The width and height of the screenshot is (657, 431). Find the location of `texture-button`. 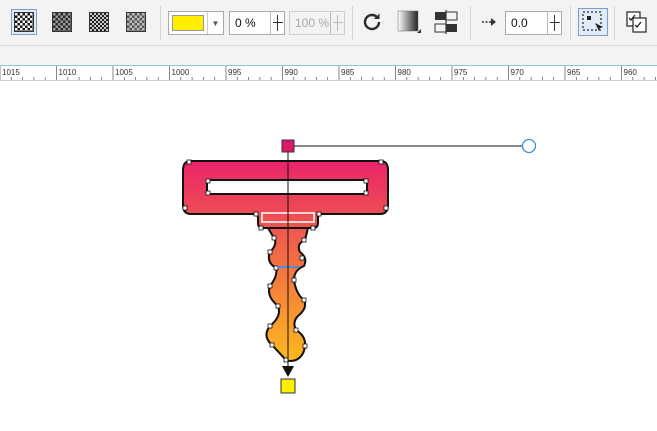

texture-button is located at coordinates (136, 22).